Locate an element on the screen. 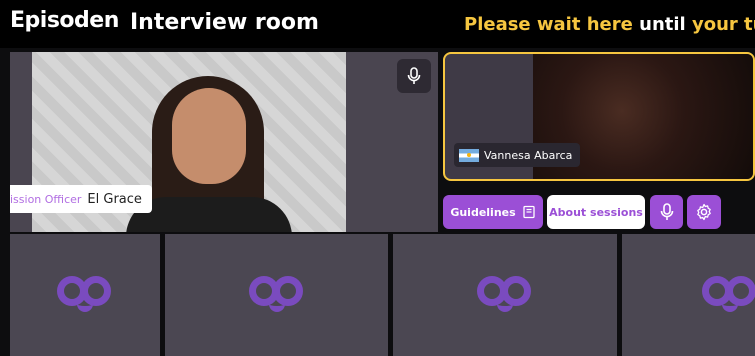 The height and width of the screenshot is (356, 755). participant-name: El Grace is located at coordinates (114, 199).